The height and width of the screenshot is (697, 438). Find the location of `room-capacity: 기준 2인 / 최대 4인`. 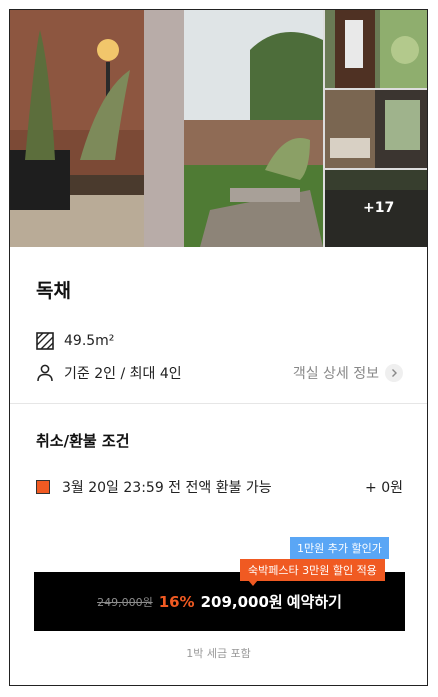

room-capacity: 기준 2인 / 최대 4인 is located at coordinates (123, 374).